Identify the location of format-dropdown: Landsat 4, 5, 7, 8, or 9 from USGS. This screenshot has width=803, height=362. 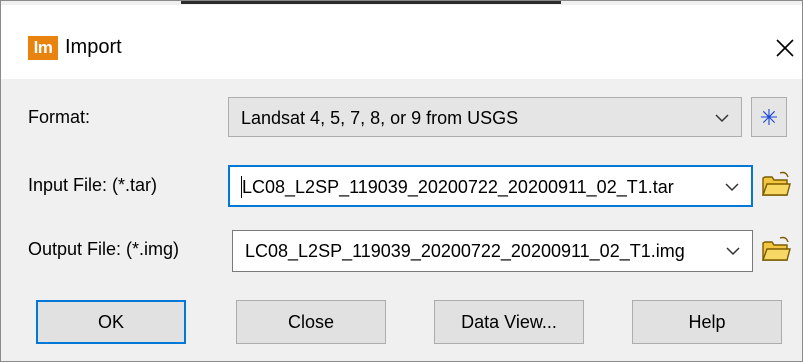
(485, 117).